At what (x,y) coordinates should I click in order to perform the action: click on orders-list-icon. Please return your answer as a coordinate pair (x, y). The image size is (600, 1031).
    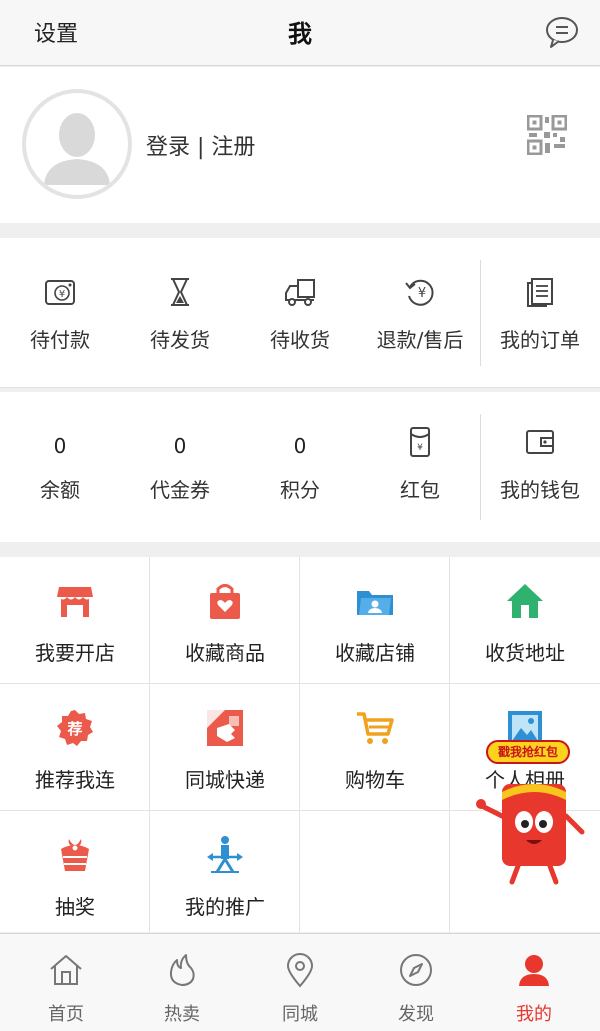
    Looking at the image, I should click on (540, 292).